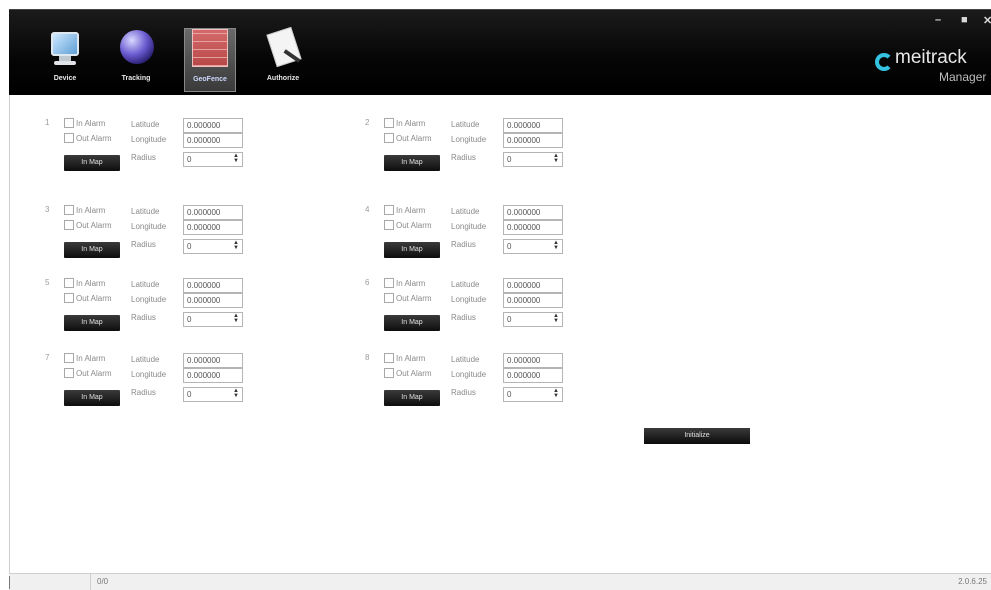 The image size is (991, 590). What do you see at coordinates (283, 78) in the screenshot?
I see `nav-authorize-label: Authorize` at bounding box center [283, 78].